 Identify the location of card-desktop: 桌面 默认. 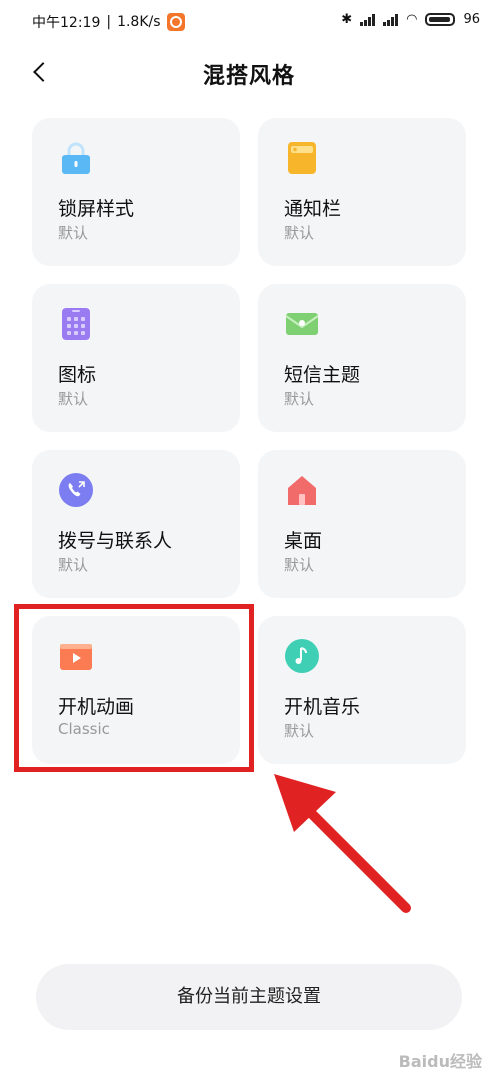
(362, 524).